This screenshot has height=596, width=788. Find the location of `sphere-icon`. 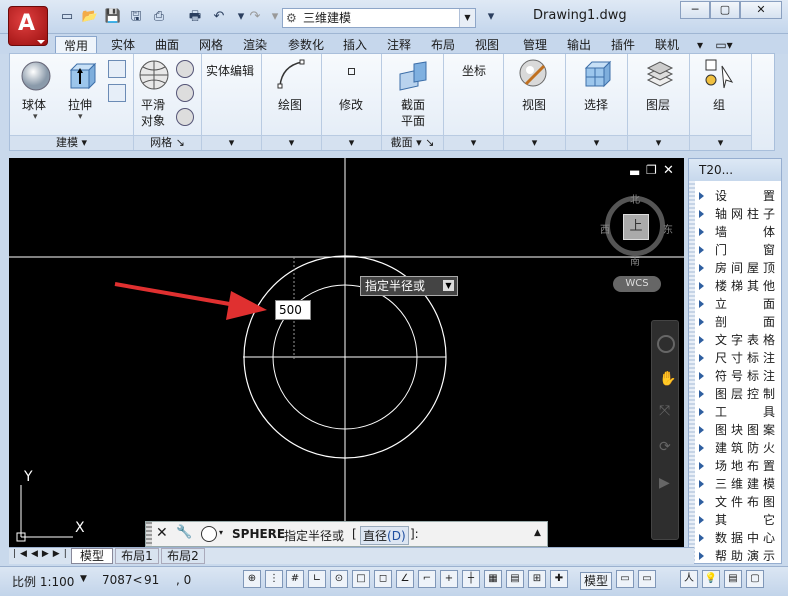

sphere-icon is located at coordinates (36, 76).